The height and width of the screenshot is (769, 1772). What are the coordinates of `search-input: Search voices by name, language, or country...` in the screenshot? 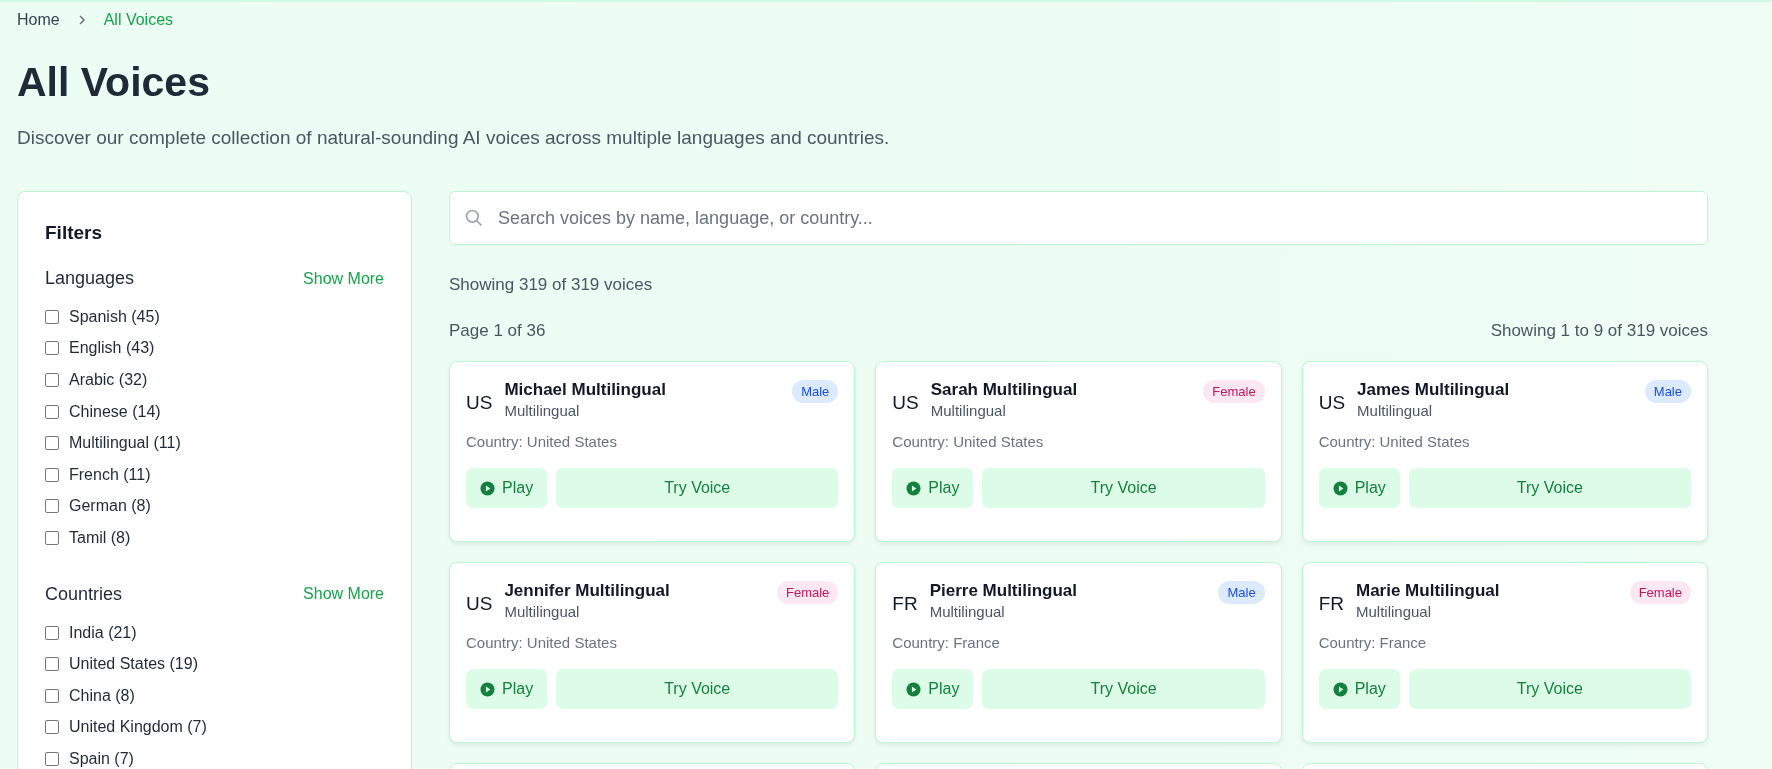 It's located at (1094, 218).